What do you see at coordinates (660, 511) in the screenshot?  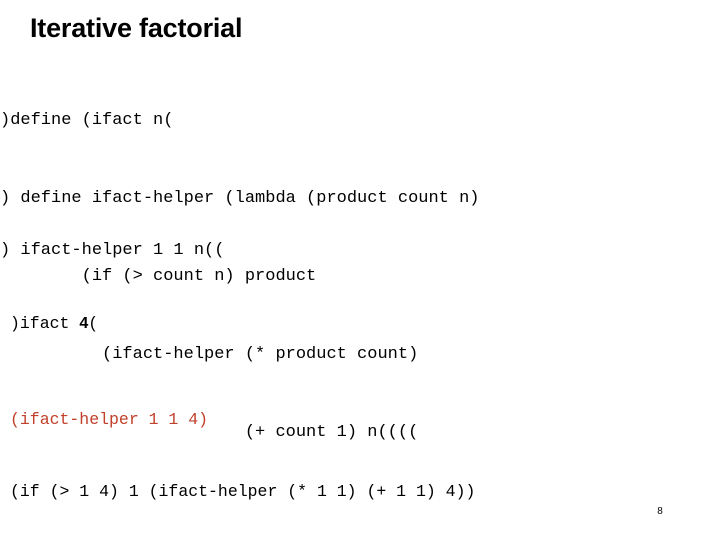 I see `page-number: 8` at bounding box center [660, 511].